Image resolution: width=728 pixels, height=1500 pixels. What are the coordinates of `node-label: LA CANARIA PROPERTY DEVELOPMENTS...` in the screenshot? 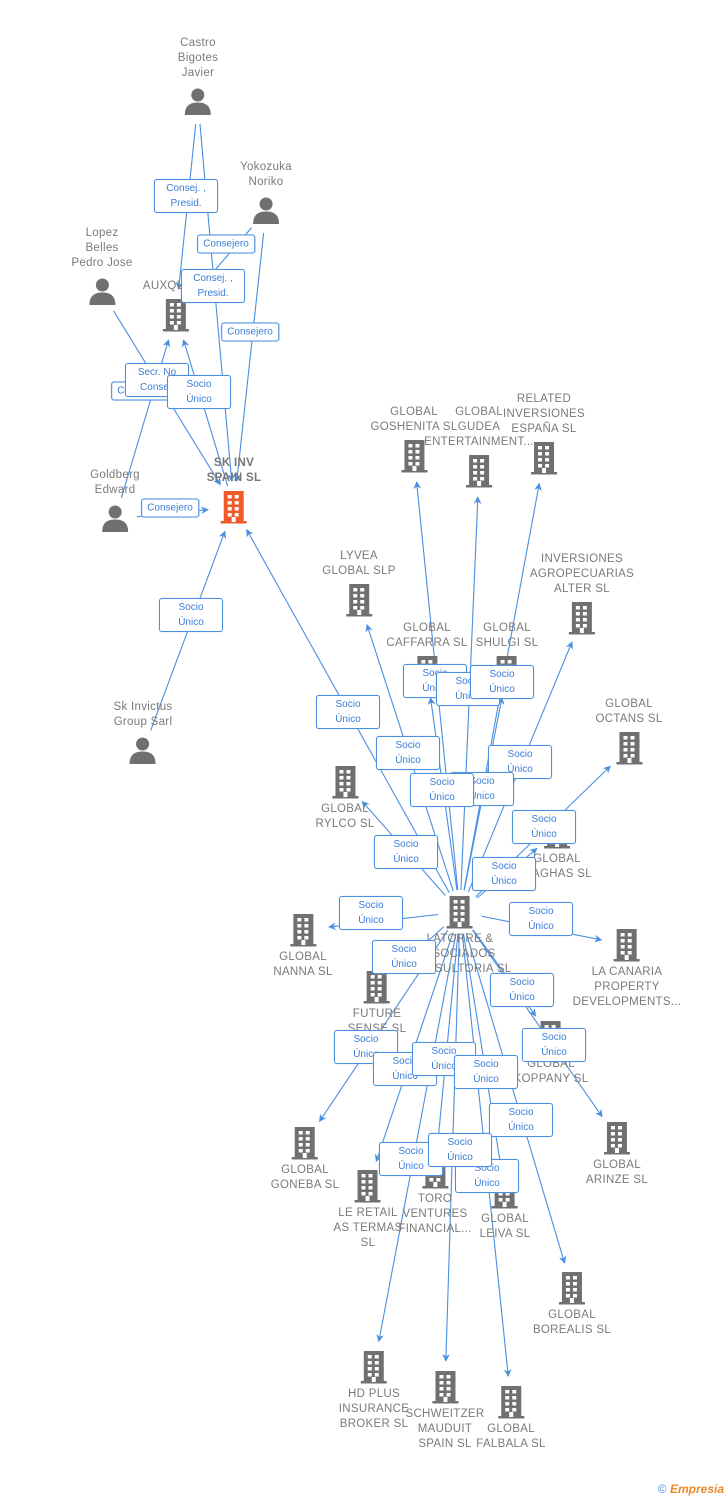 It's located at (627, 987).